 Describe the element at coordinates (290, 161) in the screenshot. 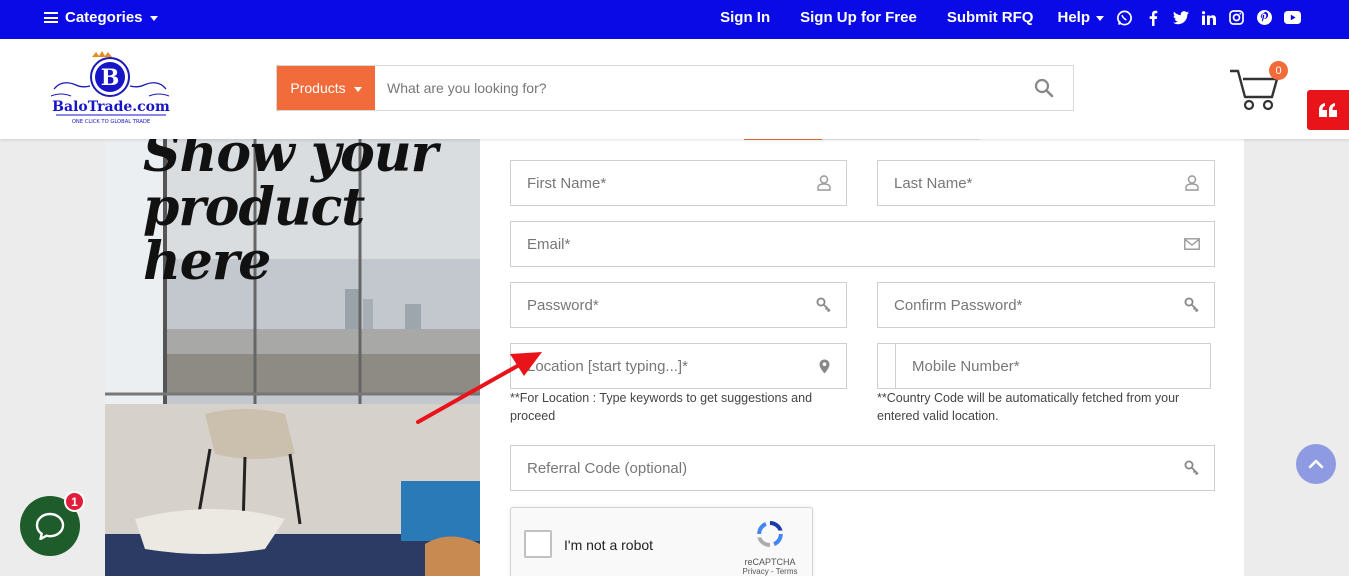

I see `promo-line: Show your` at that location.